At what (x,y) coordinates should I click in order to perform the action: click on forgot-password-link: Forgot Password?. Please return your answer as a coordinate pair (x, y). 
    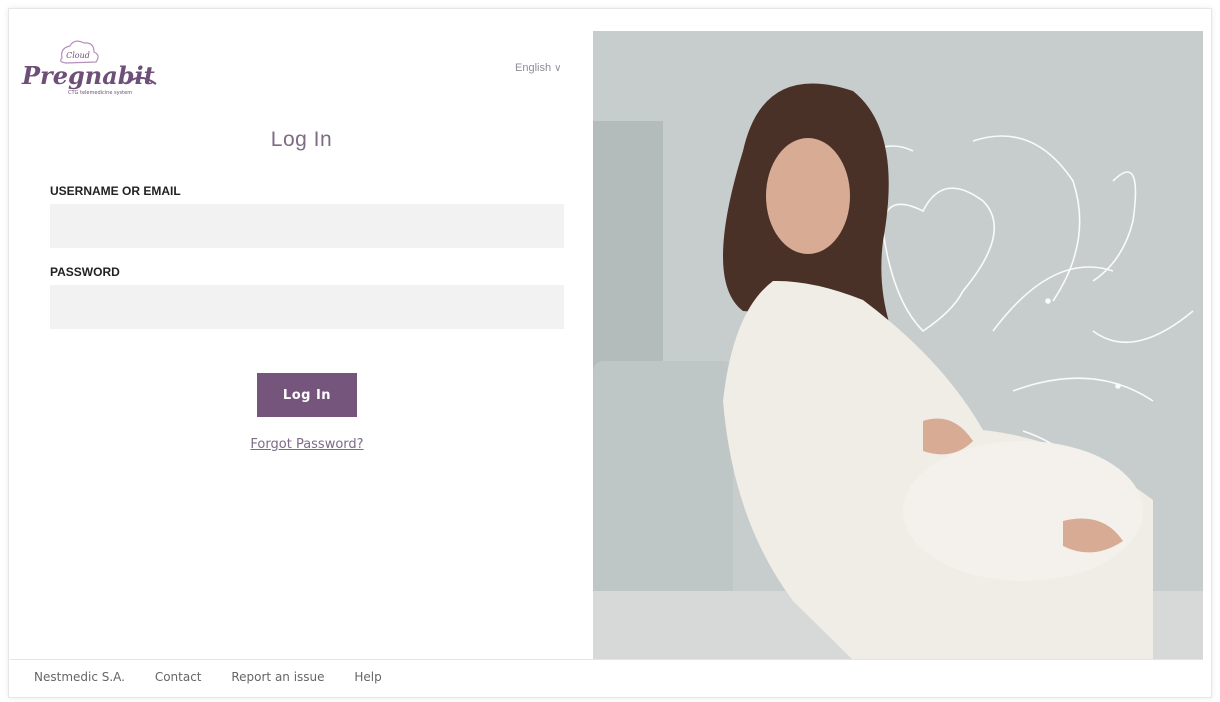
    Looking at the image, I should click on (306, 444).